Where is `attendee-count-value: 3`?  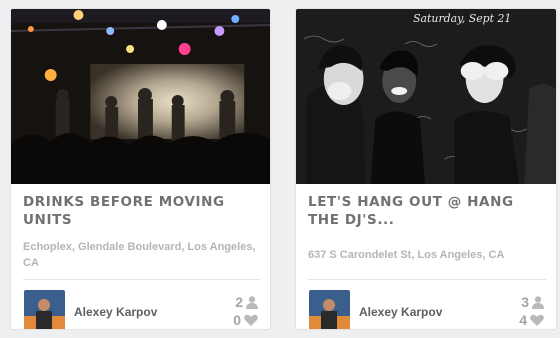 attendee-count-value: 3 is located at coordinates (525, 302).